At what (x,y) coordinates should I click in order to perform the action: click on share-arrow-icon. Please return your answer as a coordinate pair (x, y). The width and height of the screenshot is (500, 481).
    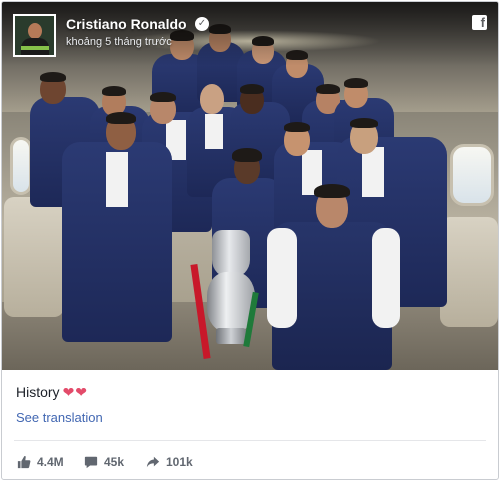
    Looking at the image, I should click on (153, 462).